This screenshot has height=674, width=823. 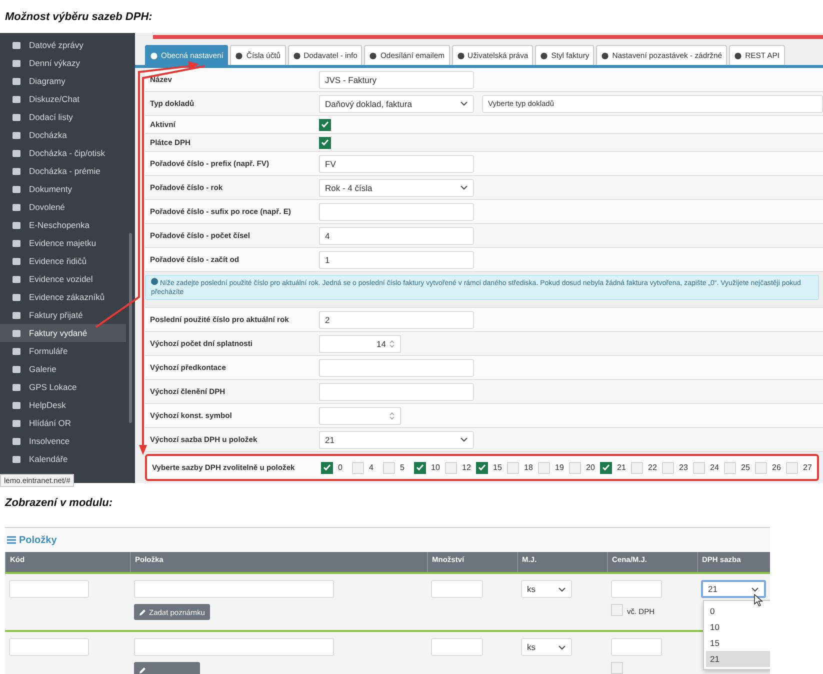 What do you see at coordinates (63, 45) in the screenshot?
I see `sidebar-item: Datové zprávy` at bounding box center [63, 45].